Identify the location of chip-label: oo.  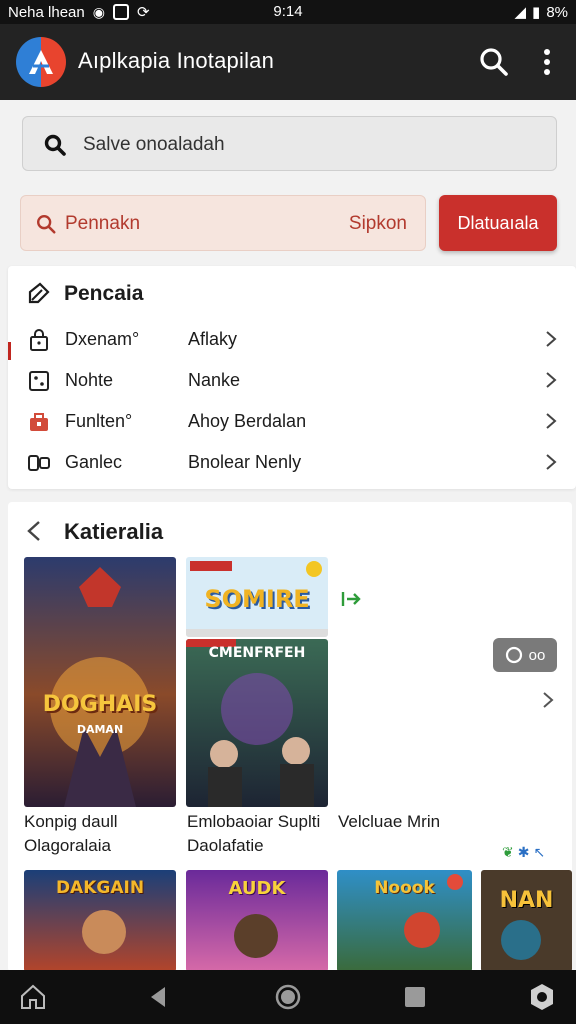
(537, 655).